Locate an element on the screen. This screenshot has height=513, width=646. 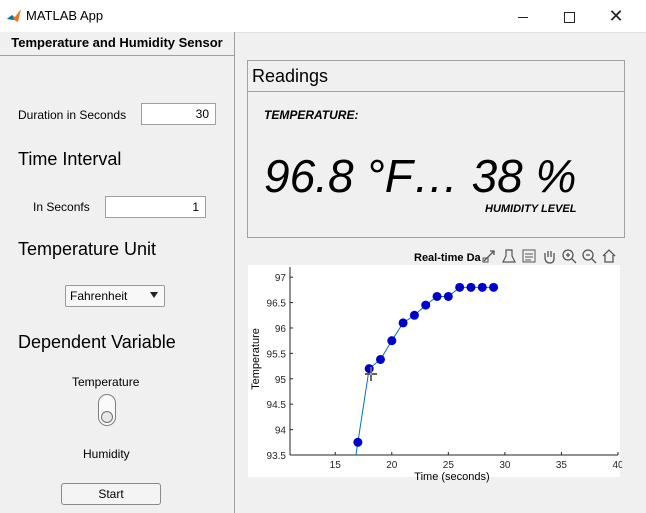
toggle-humidity-label: Humidity is located at coordinates (106, 454).